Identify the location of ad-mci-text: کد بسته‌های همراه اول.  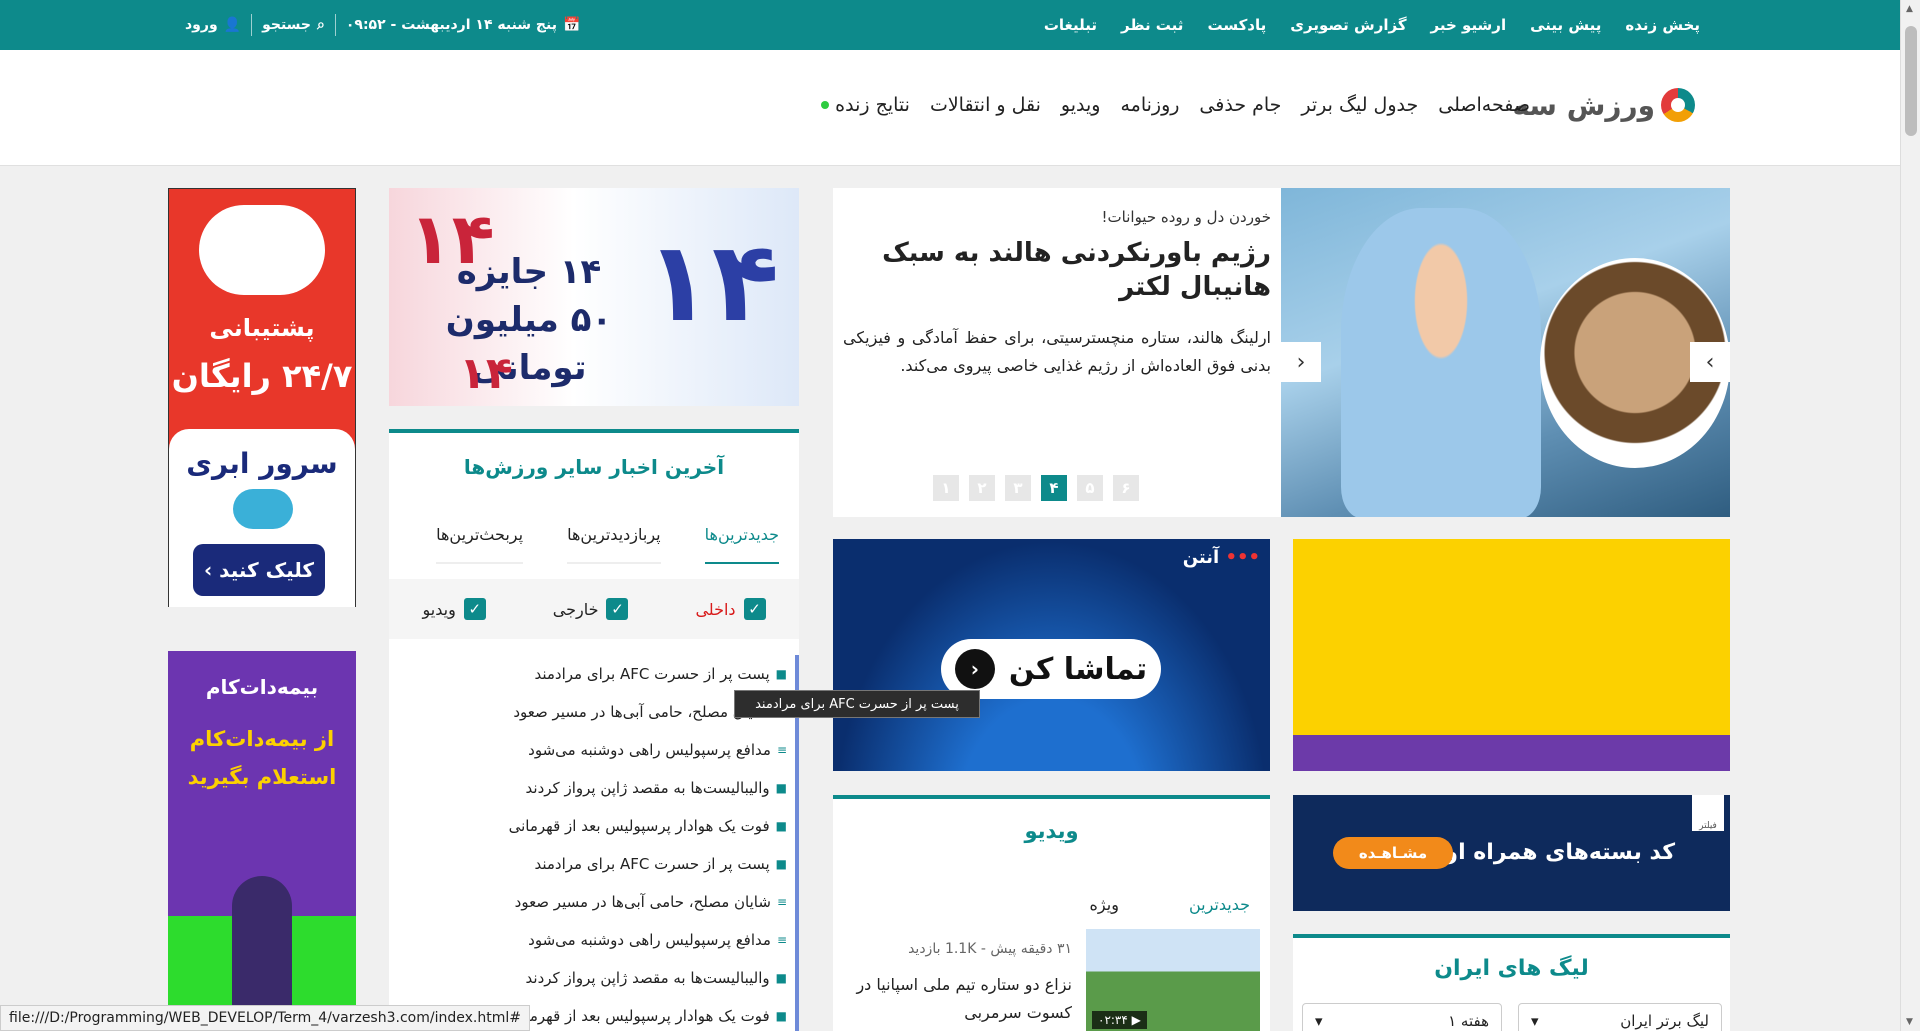
(1550, 852).